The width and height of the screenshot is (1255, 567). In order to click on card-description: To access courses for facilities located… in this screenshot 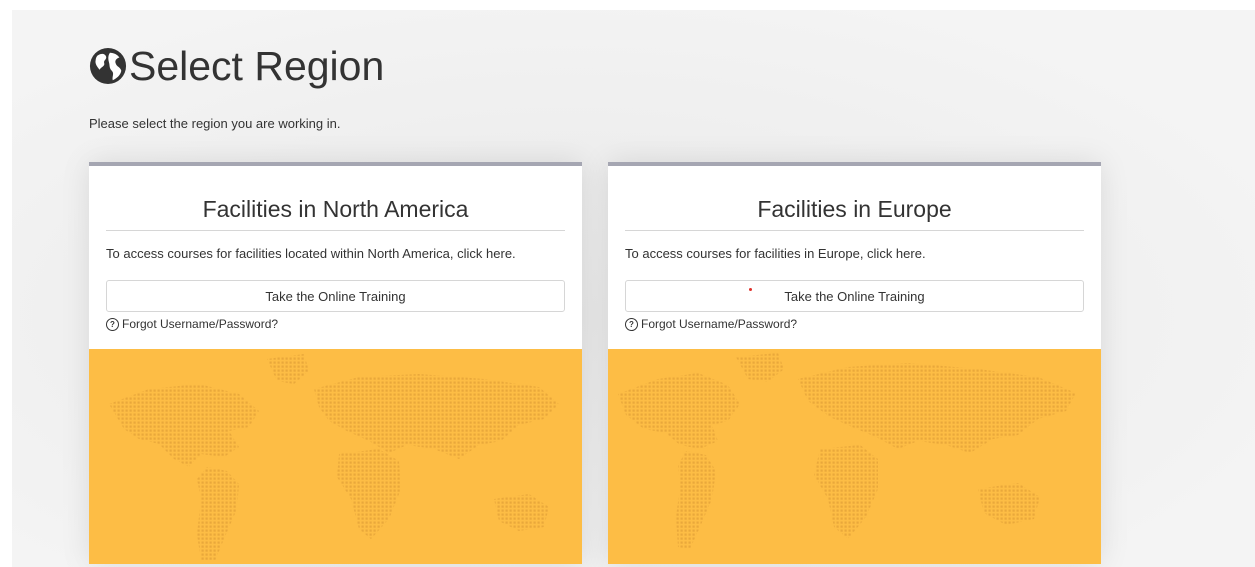, I will do `click(339, 253)`.